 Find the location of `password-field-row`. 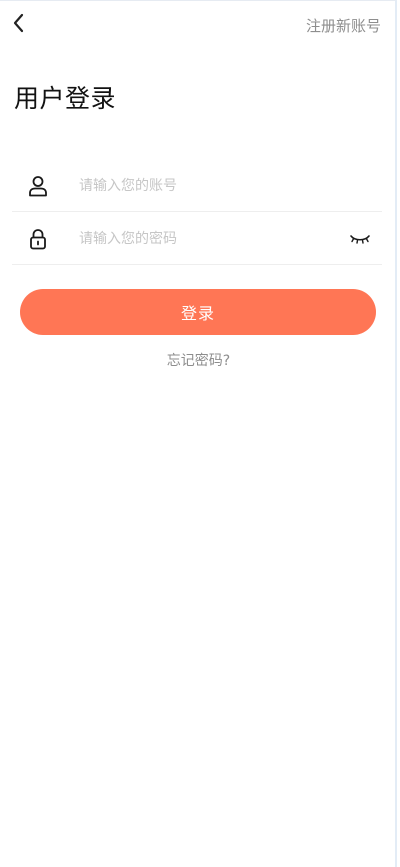

password-field-row is located at coordinates (197, 239).